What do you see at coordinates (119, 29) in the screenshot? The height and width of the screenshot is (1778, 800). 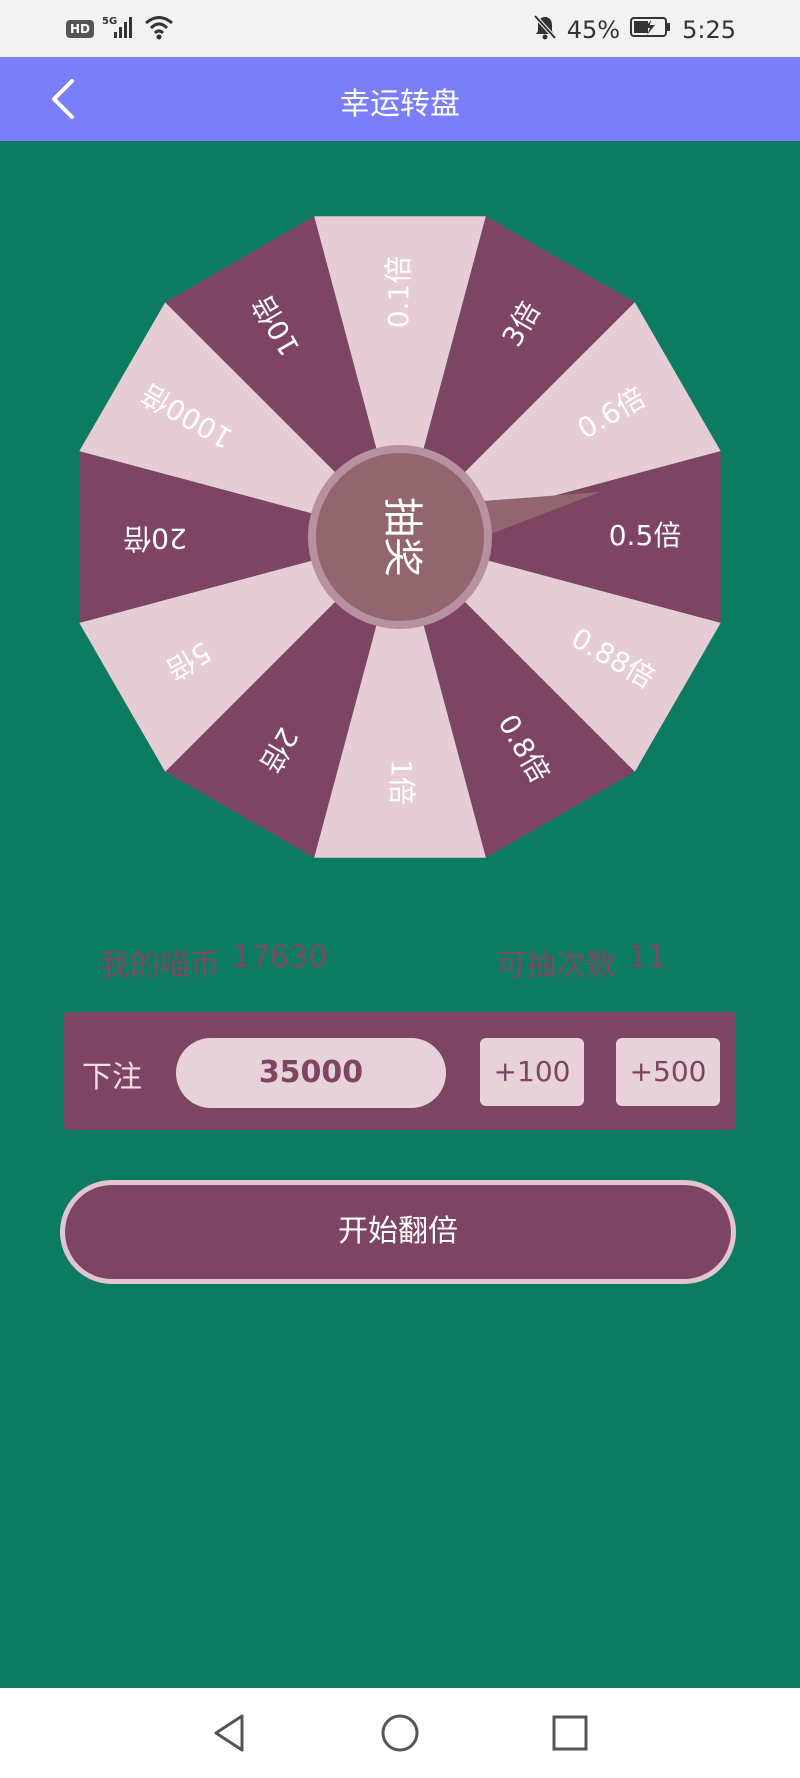 I see `signal-icon: 5G` at bounding box center [119, 29].